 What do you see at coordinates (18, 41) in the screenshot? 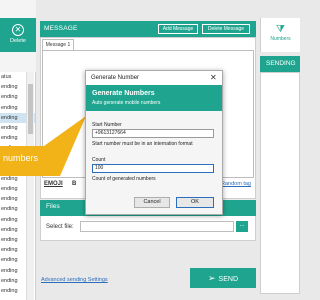
I see `delete-button-label: Delete` at bounding box center [18, 41].